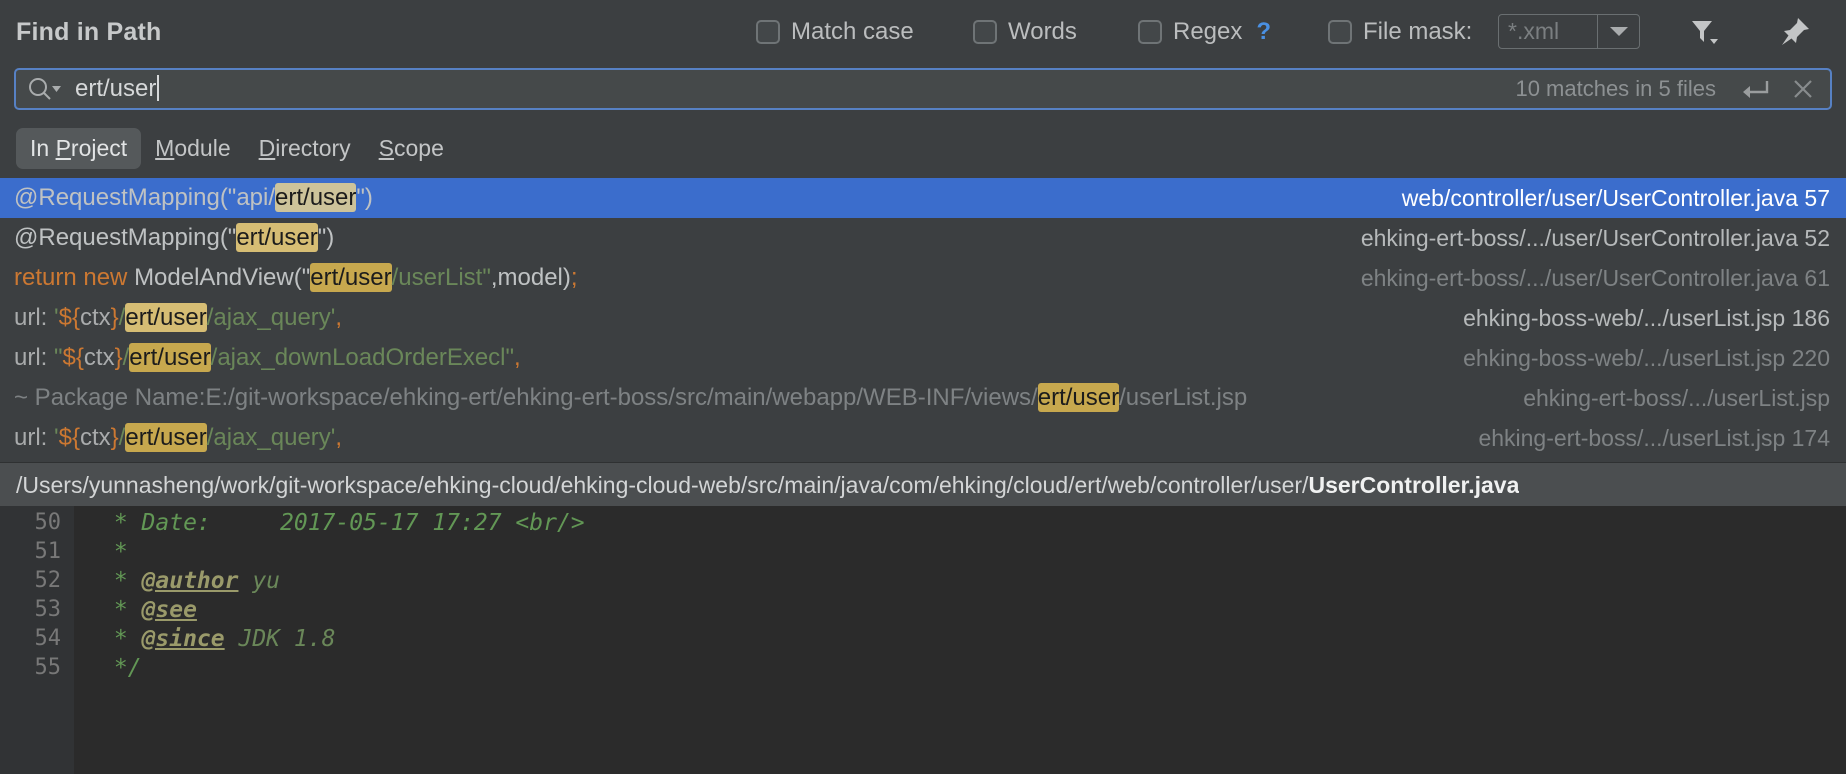 The width and height of the screenshot is (1846, 774). What do you see at coordinates (1208, 31) in the screenshot?
I see `regex-label: Regex` at bounding box center [1208, 31].